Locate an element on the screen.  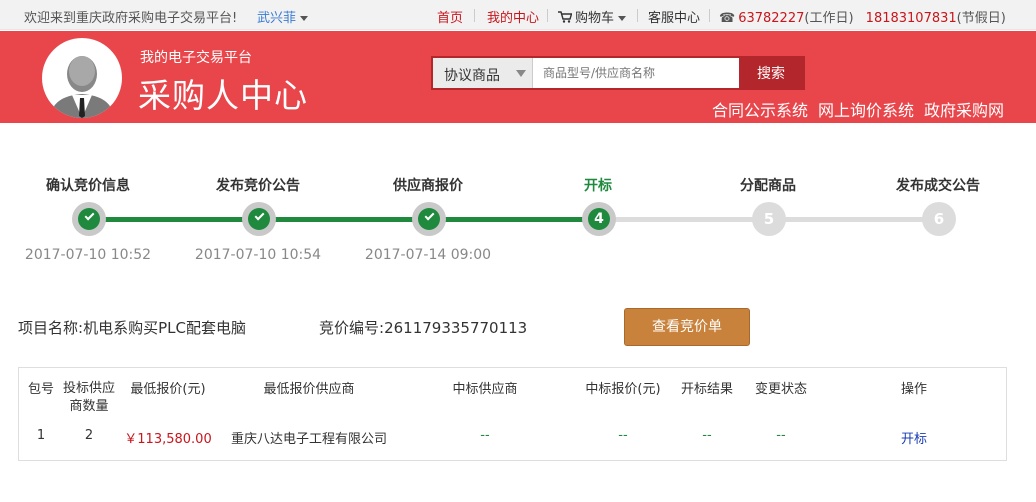
user-menu: 武兴菲 is located at coordinates (283, 16).